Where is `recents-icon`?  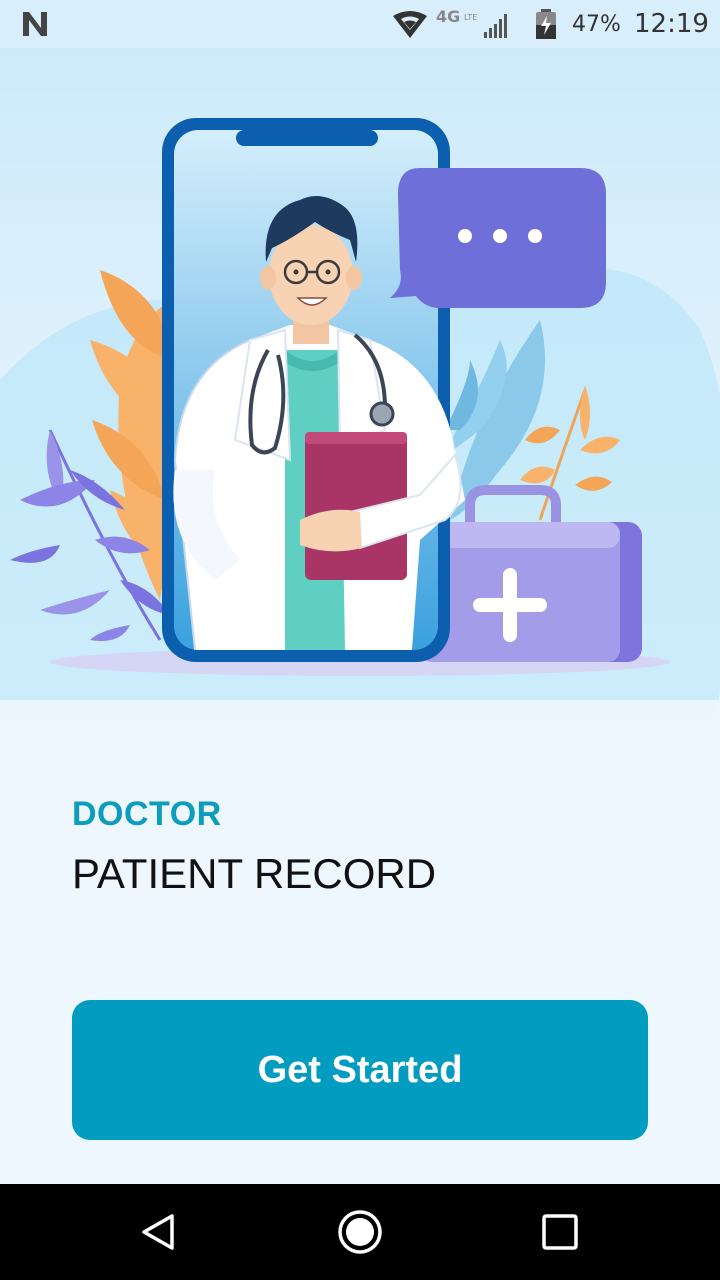
recents-icon is located at coordinates (560, 1232).